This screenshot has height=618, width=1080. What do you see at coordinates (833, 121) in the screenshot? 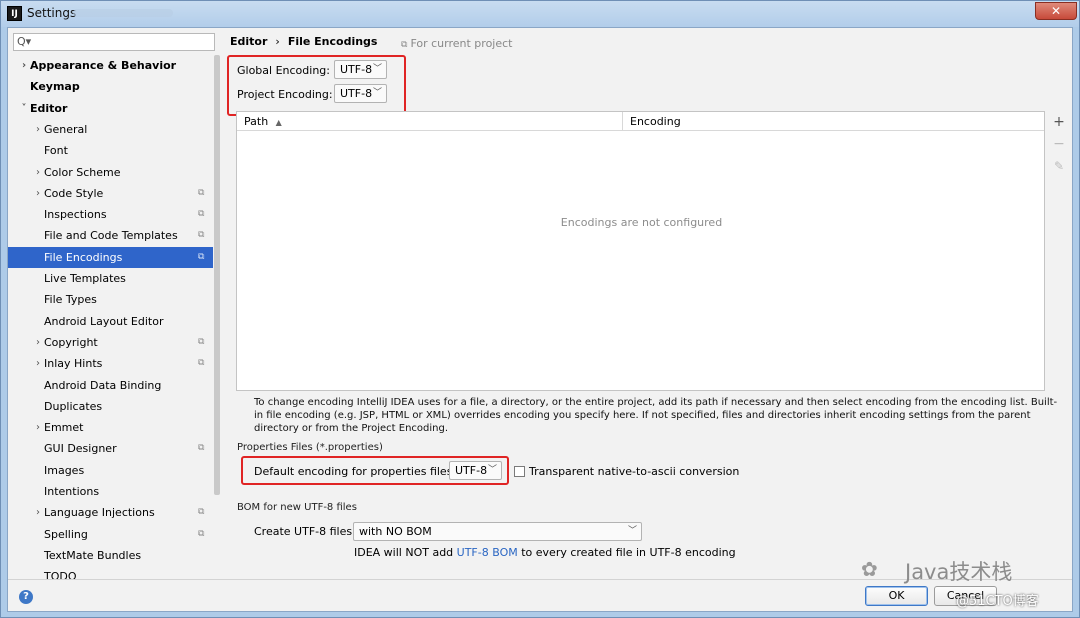
I see `column-header-encoding: Encoding` at bounding box center [833, 121].